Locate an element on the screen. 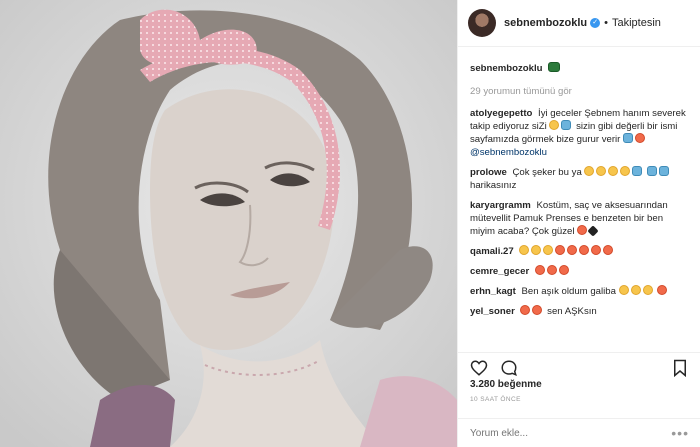 The image size is (700, 447). likes-count: 3.280 beğenme is located at coordinates (506, 384).